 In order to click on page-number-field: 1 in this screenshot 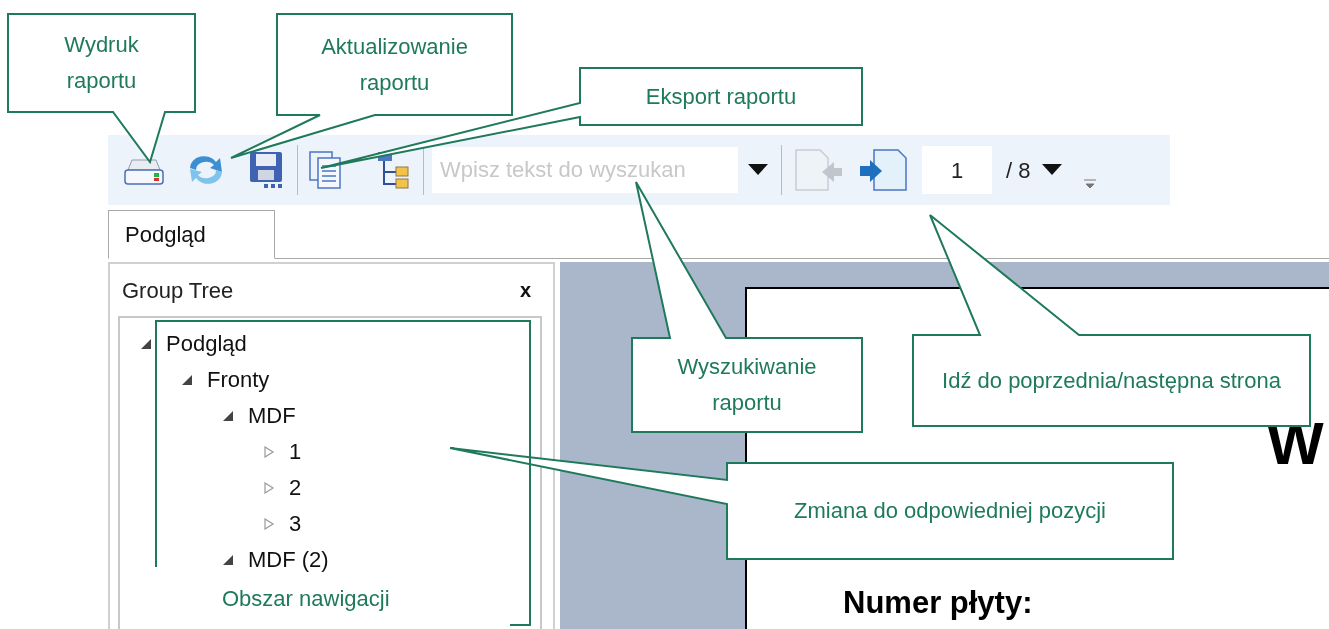, I will do `click(957, 170)`.